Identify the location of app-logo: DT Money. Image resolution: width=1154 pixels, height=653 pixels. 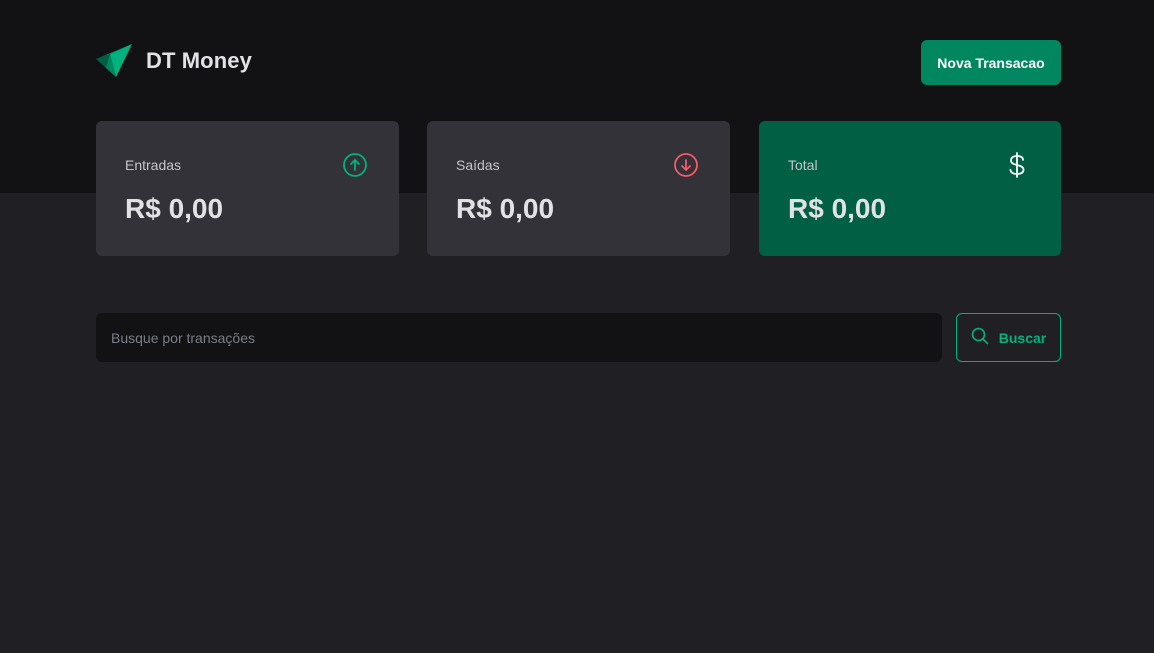
(174, 61).